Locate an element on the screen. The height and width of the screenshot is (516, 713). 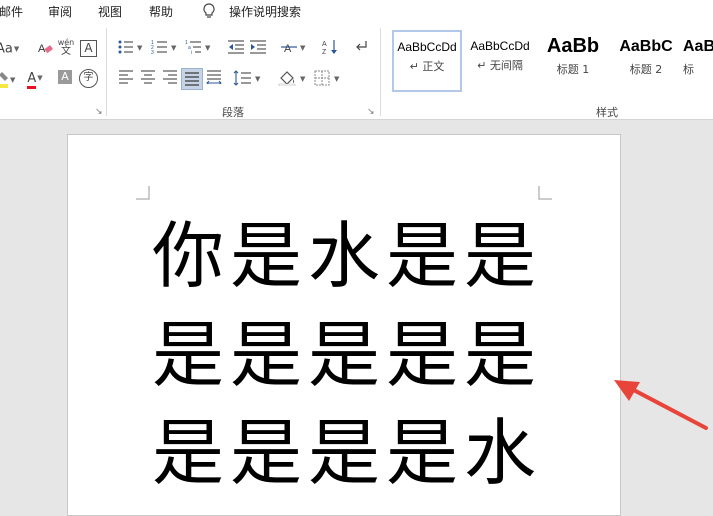
tell-me-search: 操作说明搜索 is located at coordinates (265, 11).